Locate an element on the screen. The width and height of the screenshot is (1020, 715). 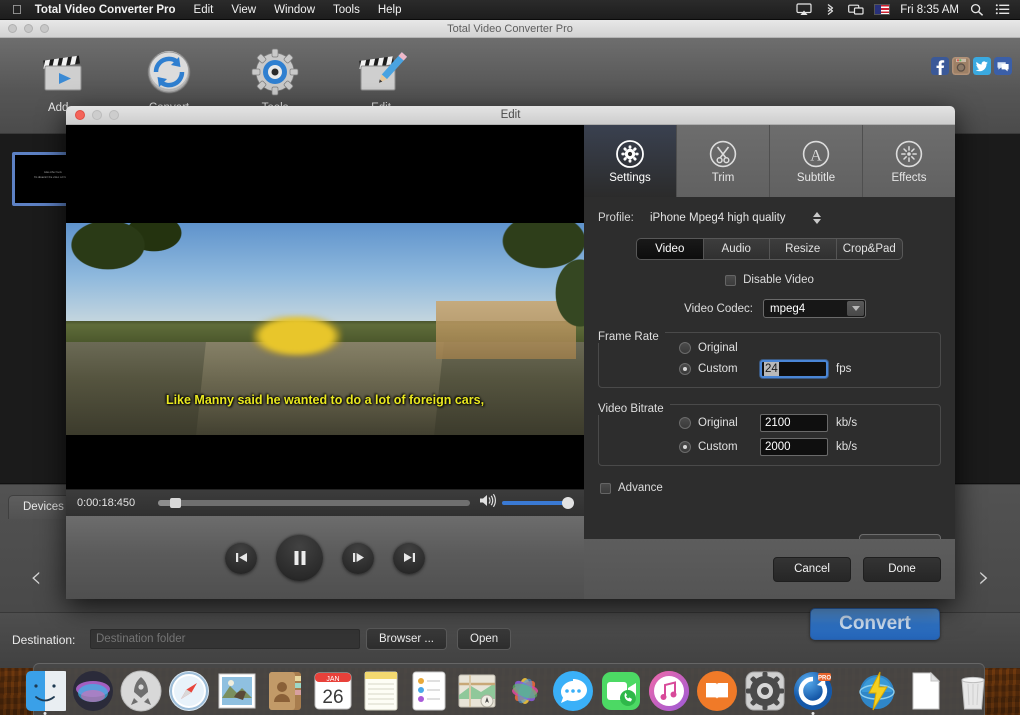
menu-app-name: Total Video Converter Pro is located at coordinates (110, 10).